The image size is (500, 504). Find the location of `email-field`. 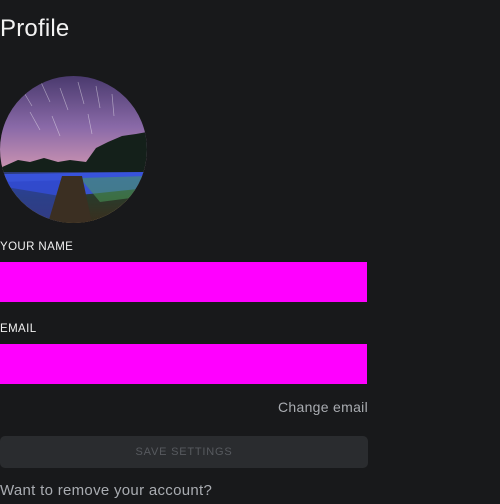

email-field is located at coordinates (183, 364).